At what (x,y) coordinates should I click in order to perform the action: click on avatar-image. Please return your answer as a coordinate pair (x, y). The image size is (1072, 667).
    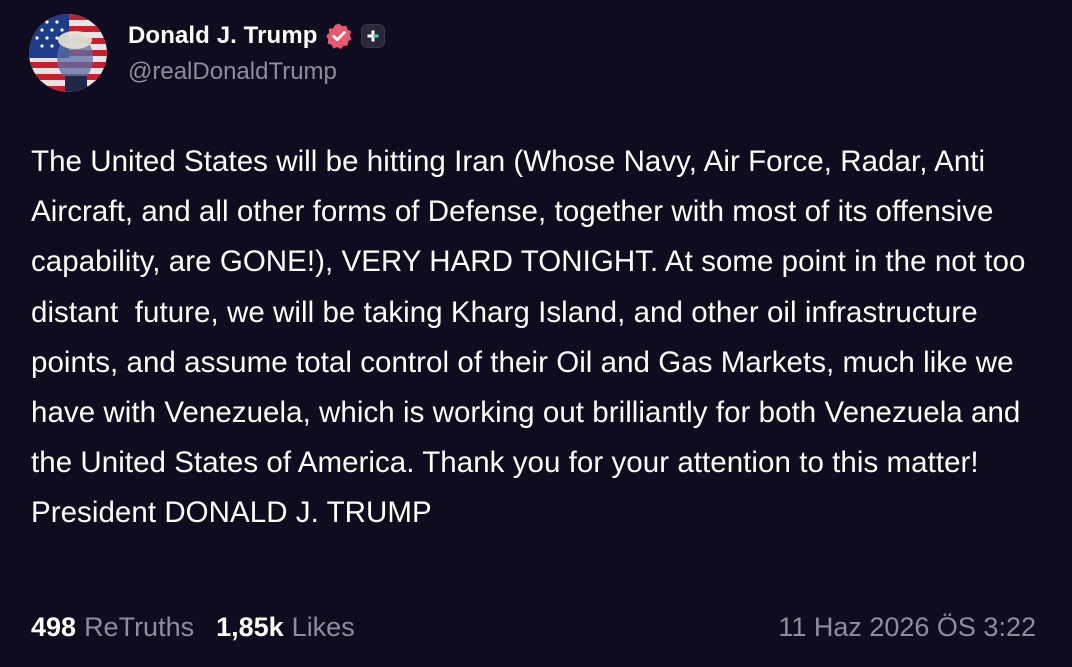
    Looking at the image, I should click on (68, 53).